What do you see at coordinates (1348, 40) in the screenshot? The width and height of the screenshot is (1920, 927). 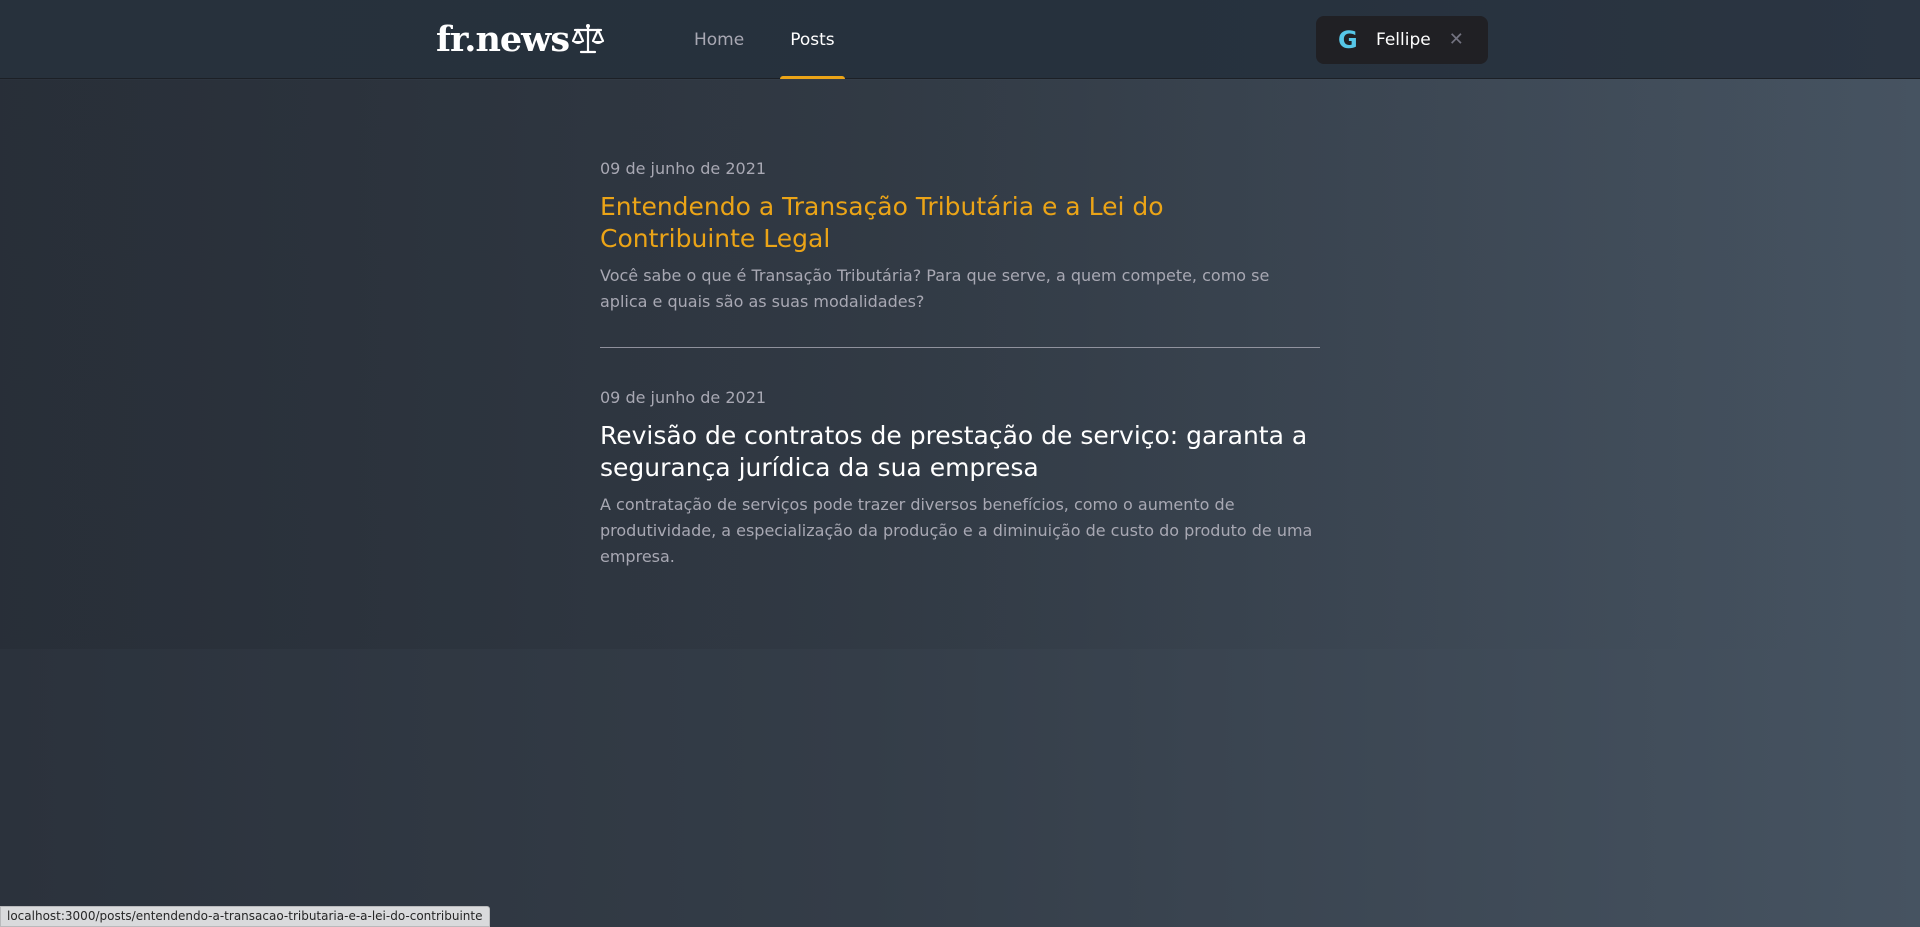 I see `google-icon: G` at bounding box center [1348, 40].